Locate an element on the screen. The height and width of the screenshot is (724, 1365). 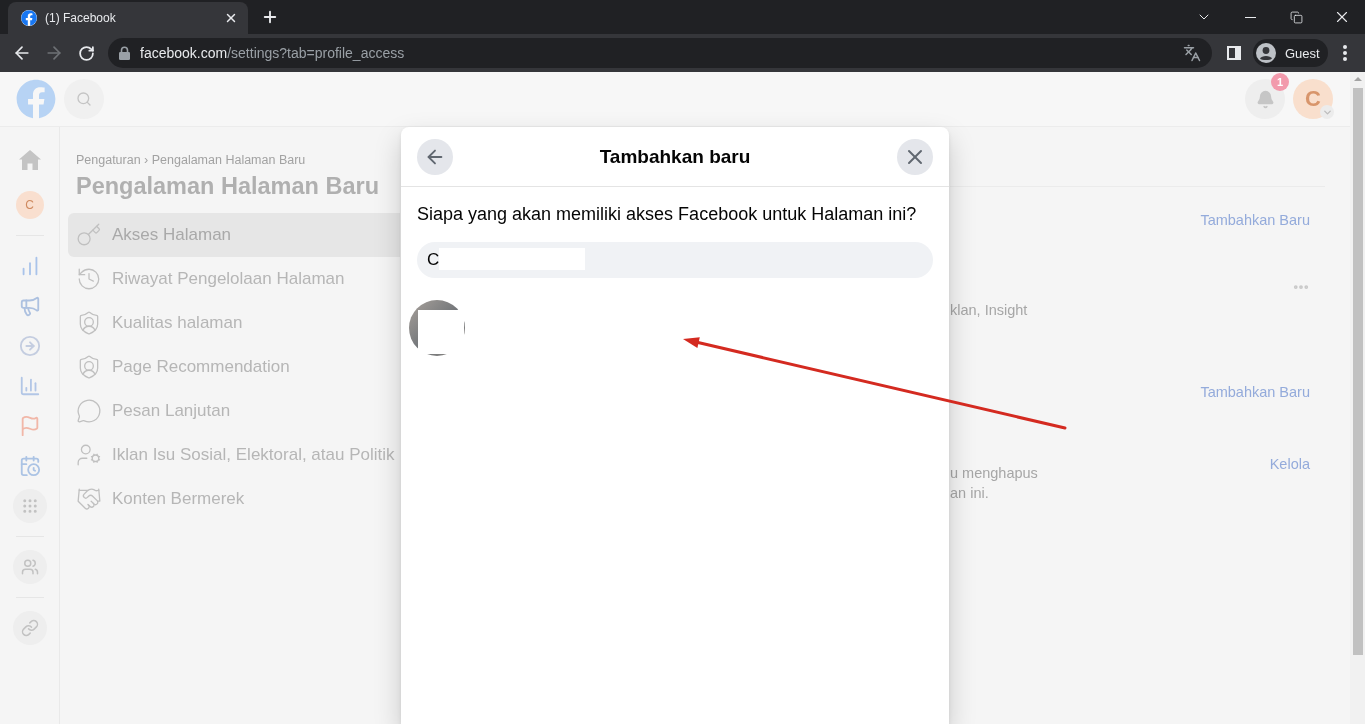
description-text: an ini. is located at coordinates (970, 493).